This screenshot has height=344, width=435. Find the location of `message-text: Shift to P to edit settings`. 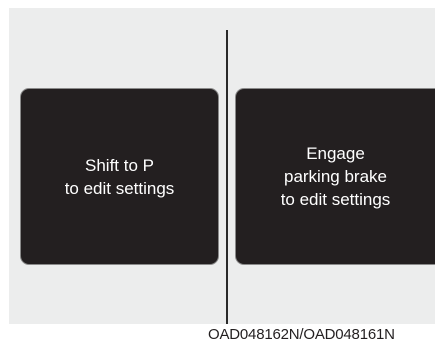

message-text: Shift to P to edit settings is located at coordinates (120, 177).